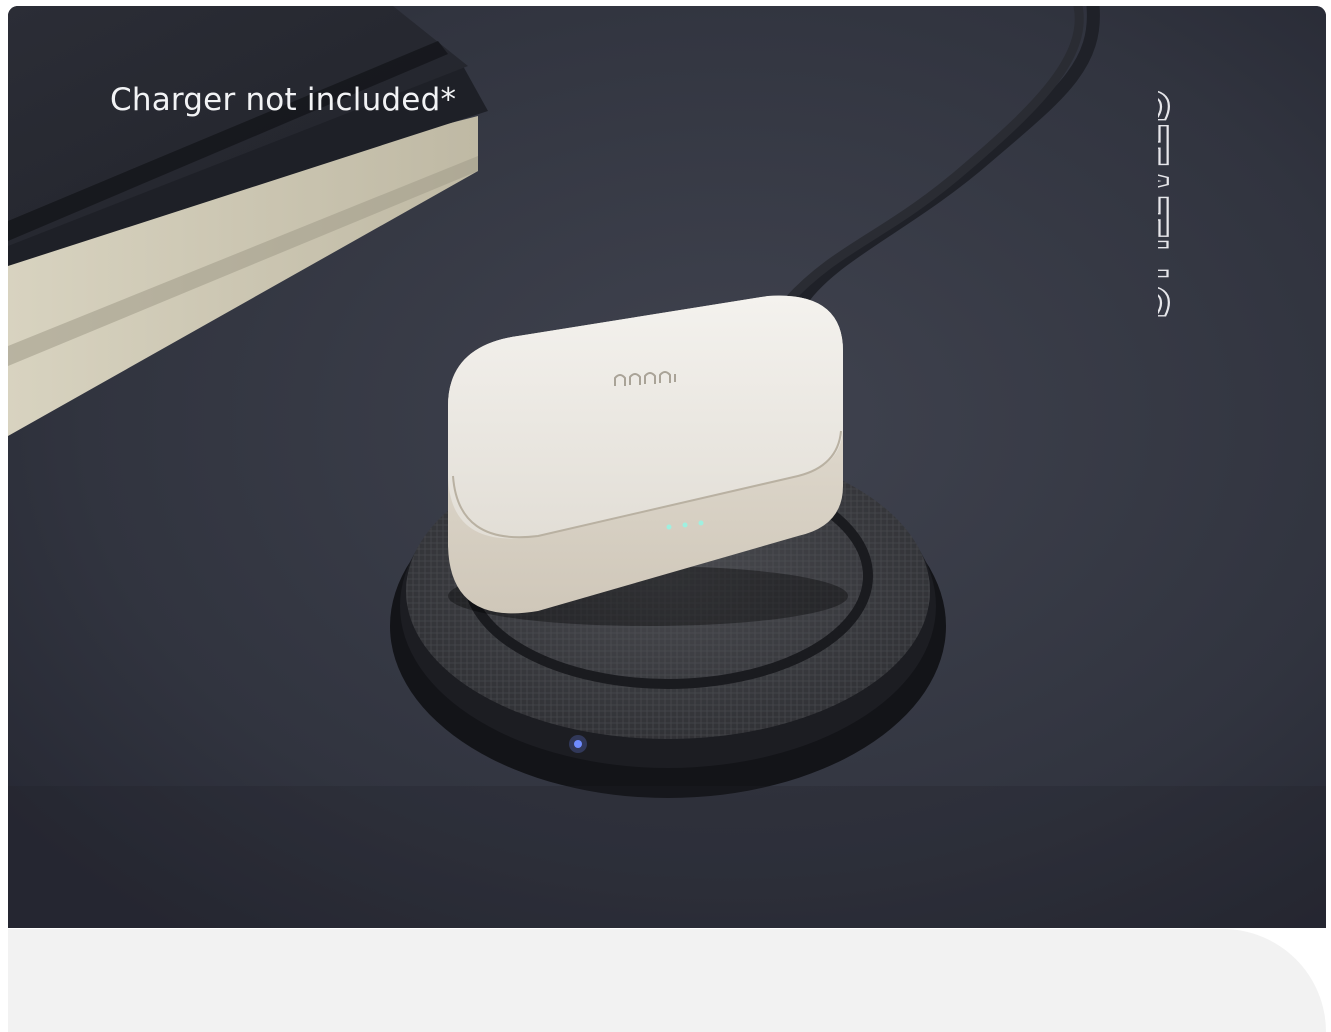  I want to click on brand-text: STATUS, so click(1172, 204).